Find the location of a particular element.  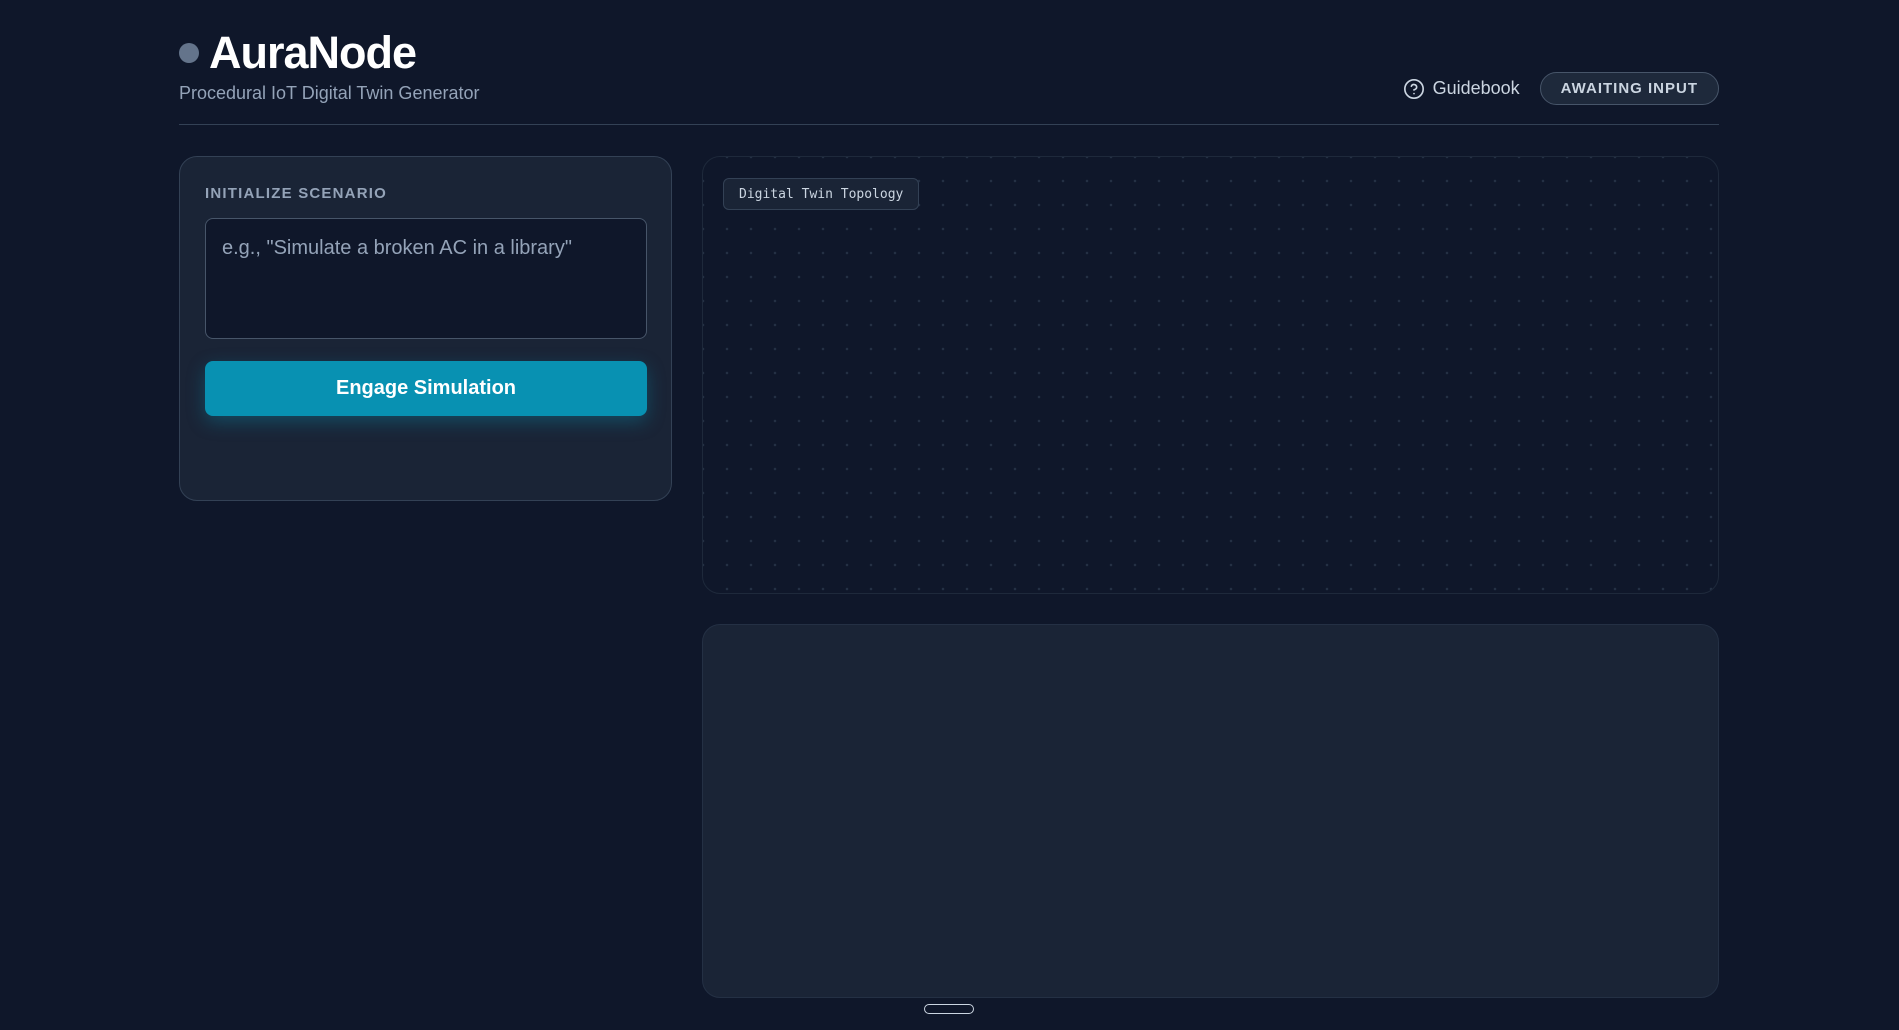

app-subtitle: Procedural IoT Digital Twin Generator is located at coordinates (329, 93).